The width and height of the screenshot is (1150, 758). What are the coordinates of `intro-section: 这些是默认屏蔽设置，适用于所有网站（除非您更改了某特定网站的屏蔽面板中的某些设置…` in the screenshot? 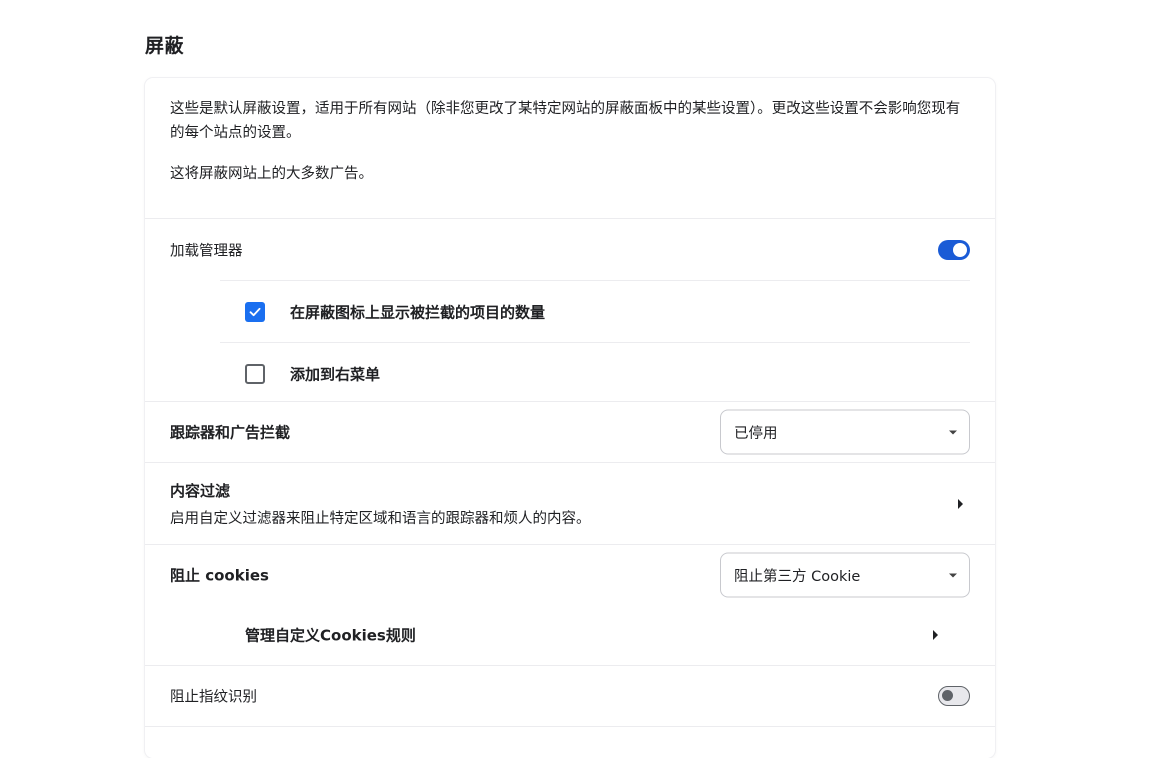 It's located at (570, 148).